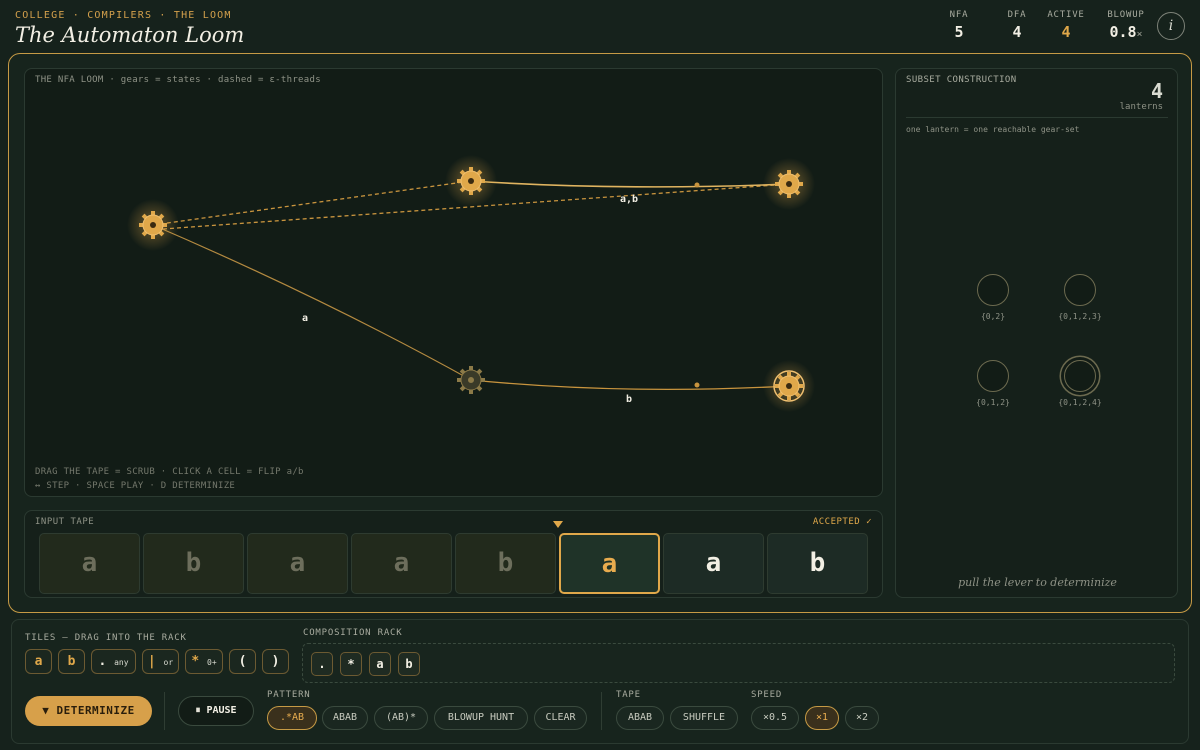 This screenshot has width=1200, height=750. I want to click on stat-active: ACTIVE 4, so click(1066, 25).